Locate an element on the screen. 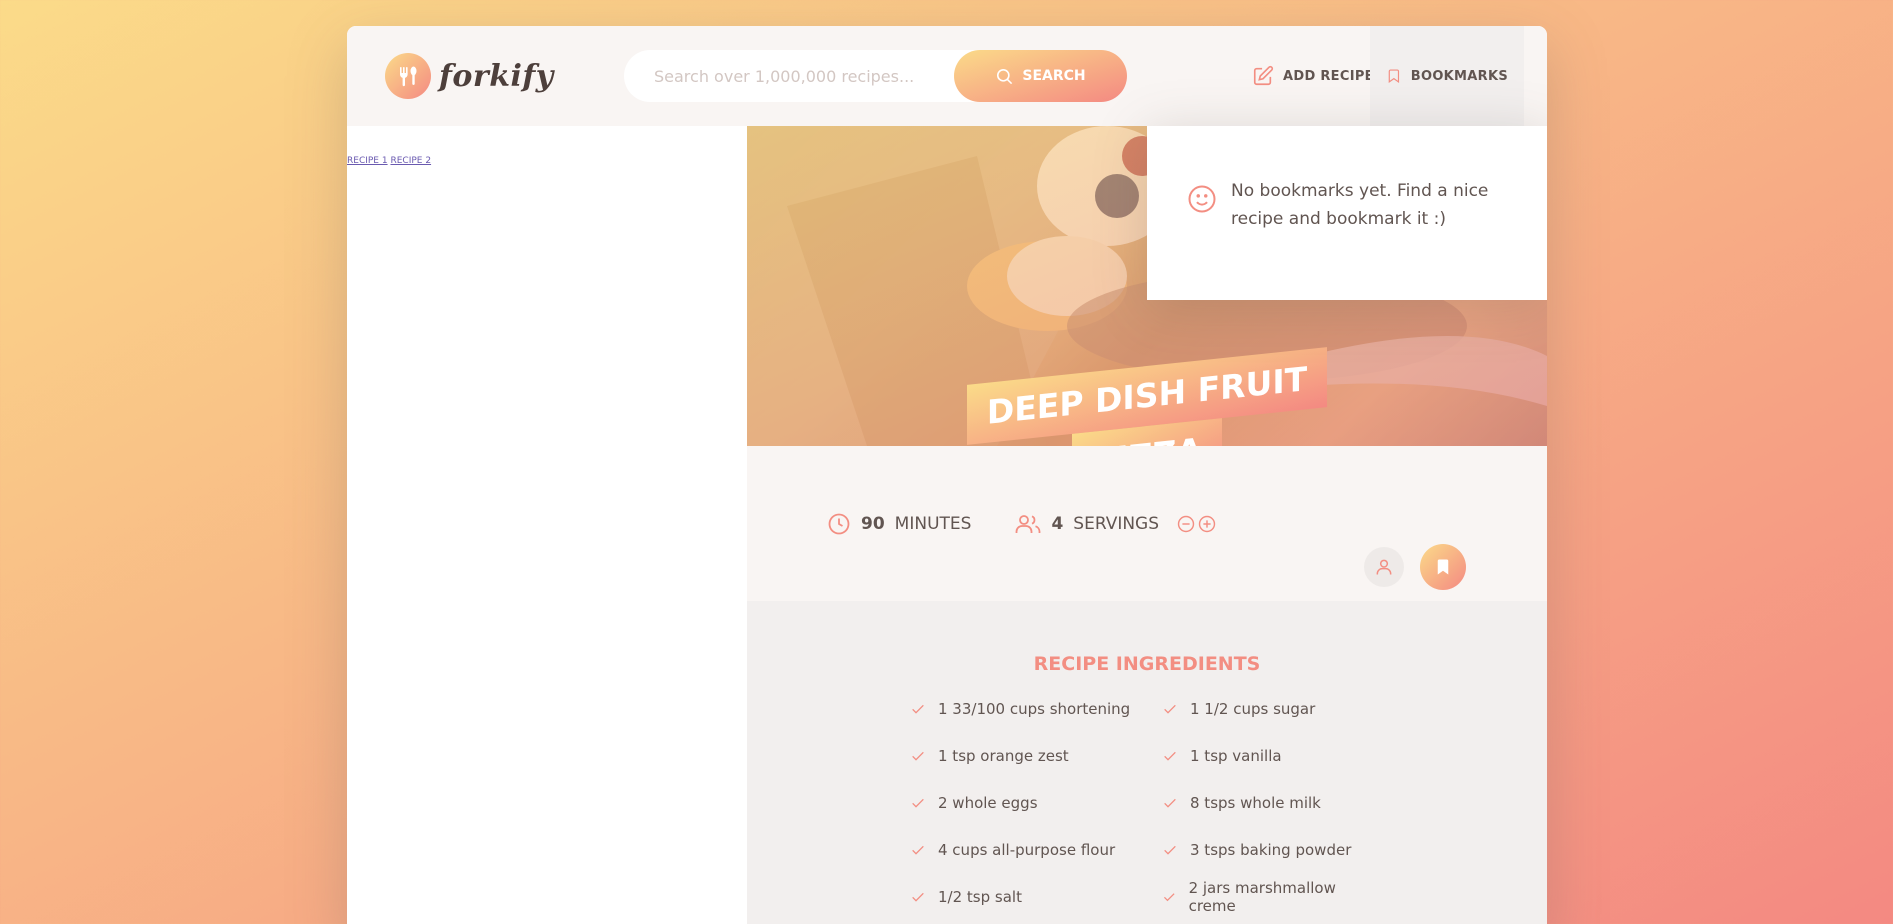 Image resolution: width=1893 pixels, height=924 pixels. edit-icon is located at coordinates (1263, 75).